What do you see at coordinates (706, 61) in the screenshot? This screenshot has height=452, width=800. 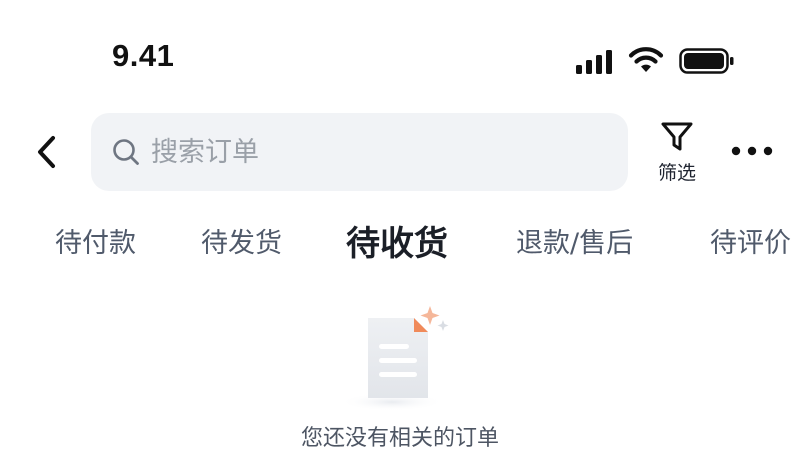 I see `battery-icon` at bounding box center [706, 61].